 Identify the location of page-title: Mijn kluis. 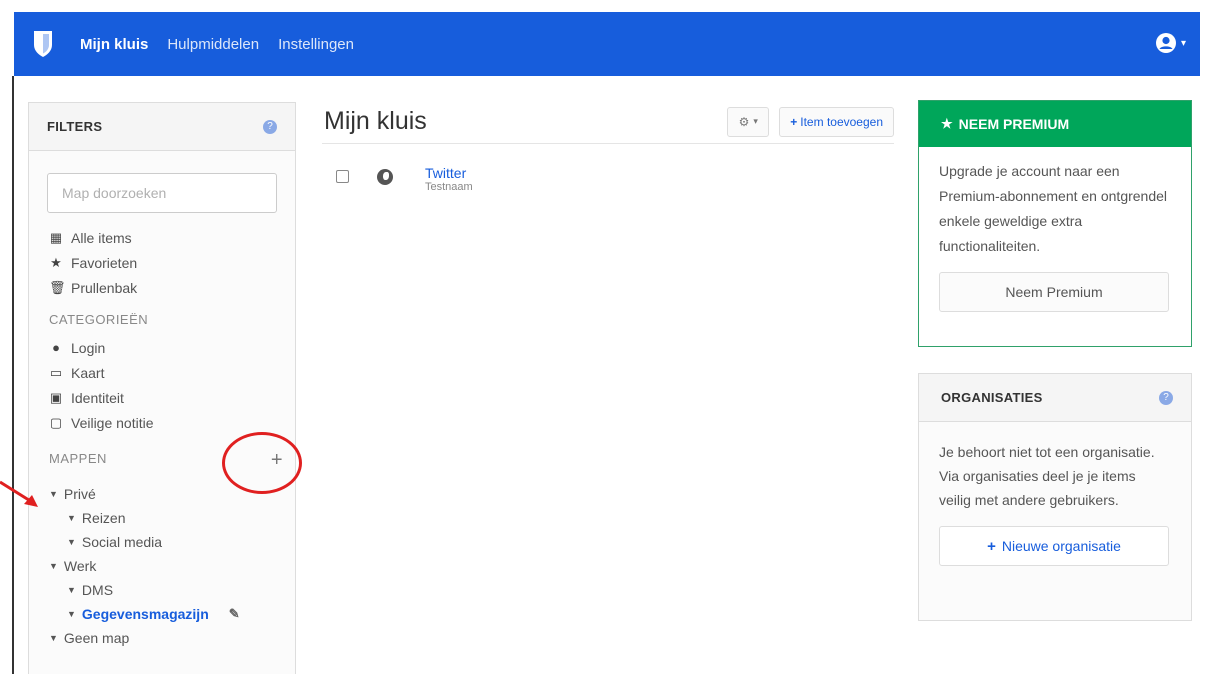
(375, 121).